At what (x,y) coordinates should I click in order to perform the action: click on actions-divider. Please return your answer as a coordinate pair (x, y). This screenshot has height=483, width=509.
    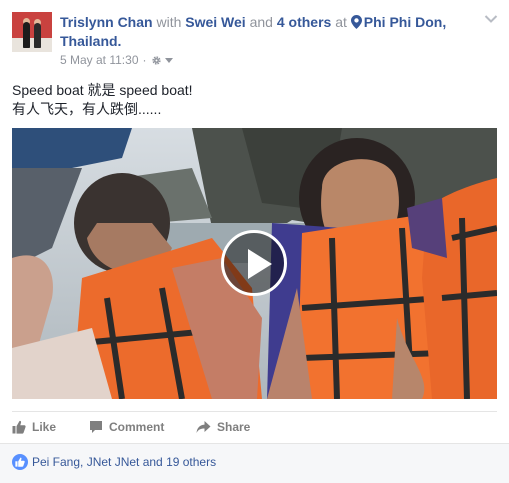
    Looking at the image, I should click on (254, 411).